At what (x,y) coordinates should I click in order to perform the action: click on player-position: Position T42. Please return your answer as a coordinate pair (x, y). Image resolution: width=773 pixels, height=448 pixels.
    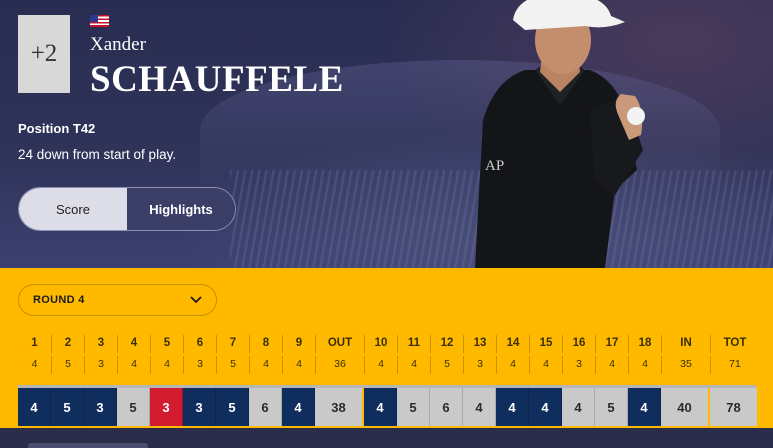
    Looking at the image, I should click on (57, 128).